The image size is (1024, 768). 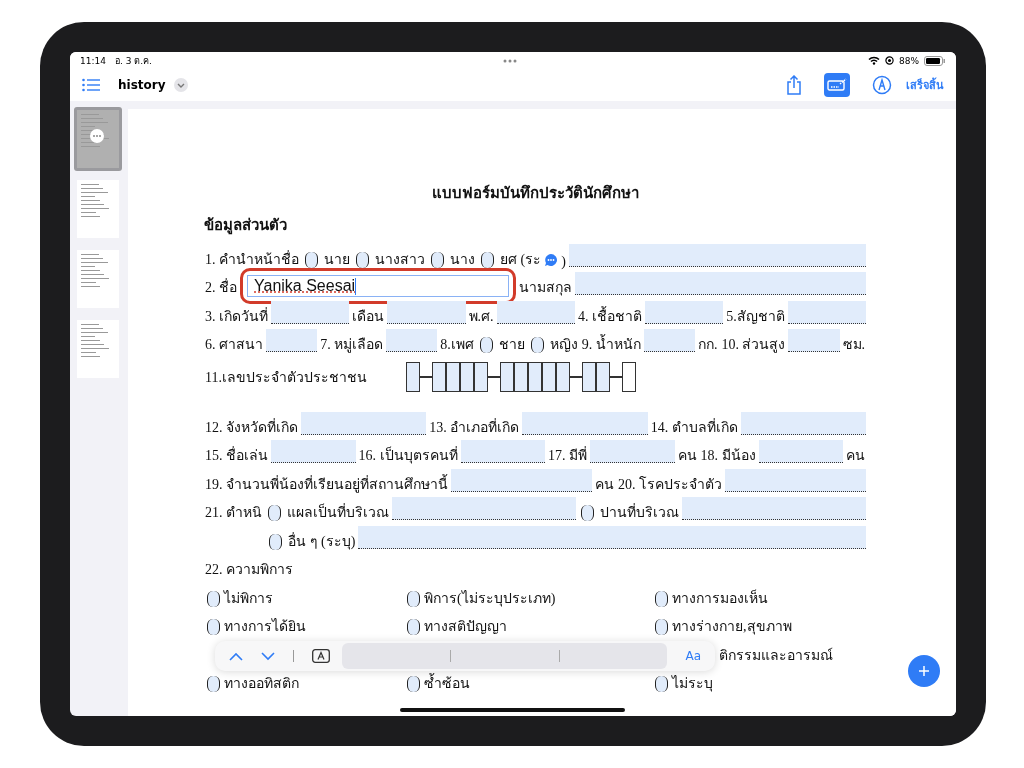 What do you see at coordinates (233, 513) in the screenshot?
I see `form-label: 21. ตำหนิ` at bounding box center [233, 513].